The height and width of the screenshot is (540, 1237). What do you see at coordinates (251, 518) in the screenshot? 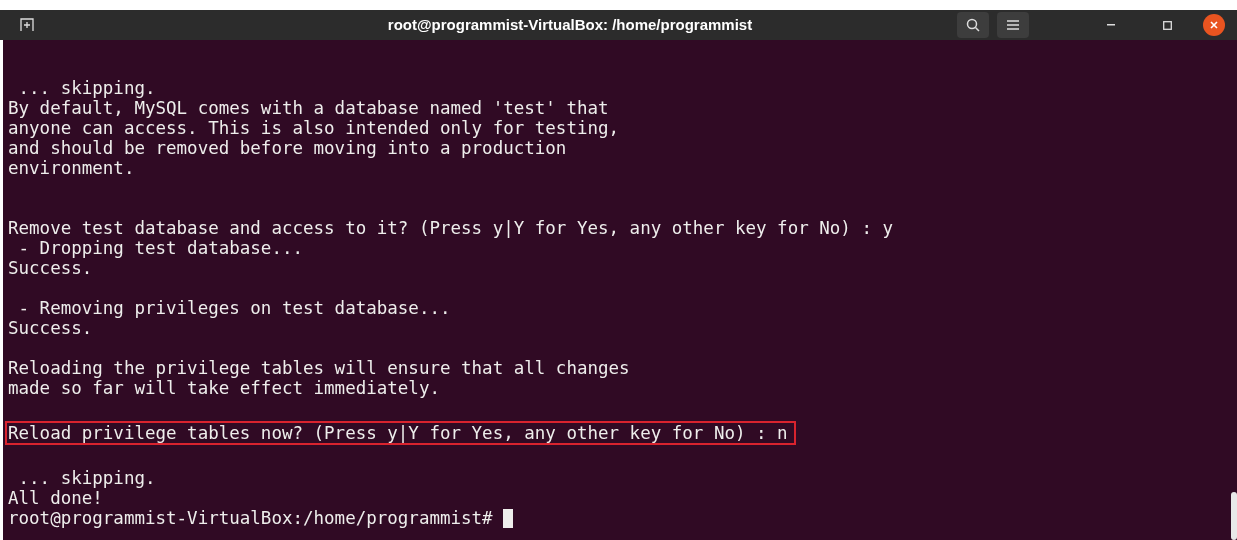
I see `shell-prompt: root@programmist-VirtualBox:/home/programmist#` at bounding box center [251, 518].